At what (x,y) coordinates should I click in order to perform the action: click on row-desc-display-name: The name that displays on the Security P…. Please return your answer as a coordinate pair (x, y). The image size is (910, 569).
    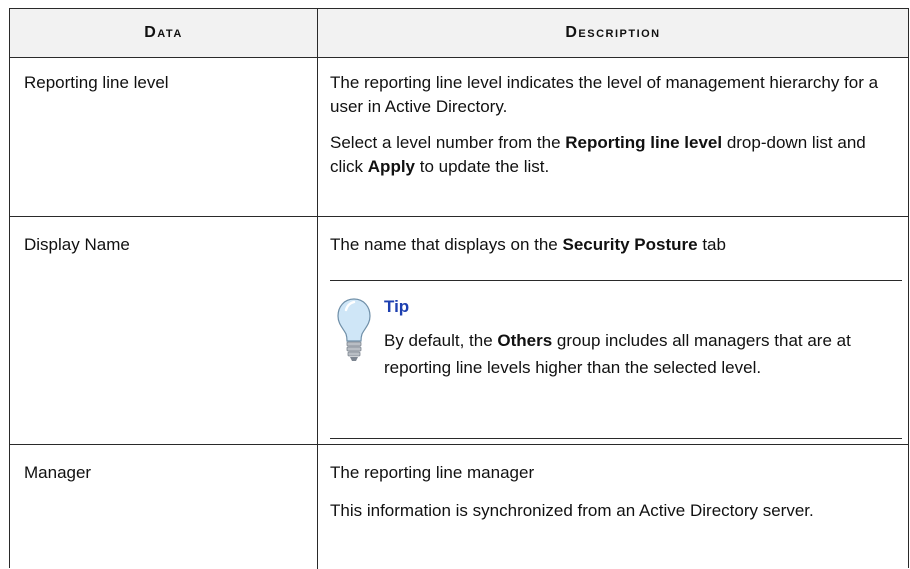
    Looking at the image, I should click on (610, 245).